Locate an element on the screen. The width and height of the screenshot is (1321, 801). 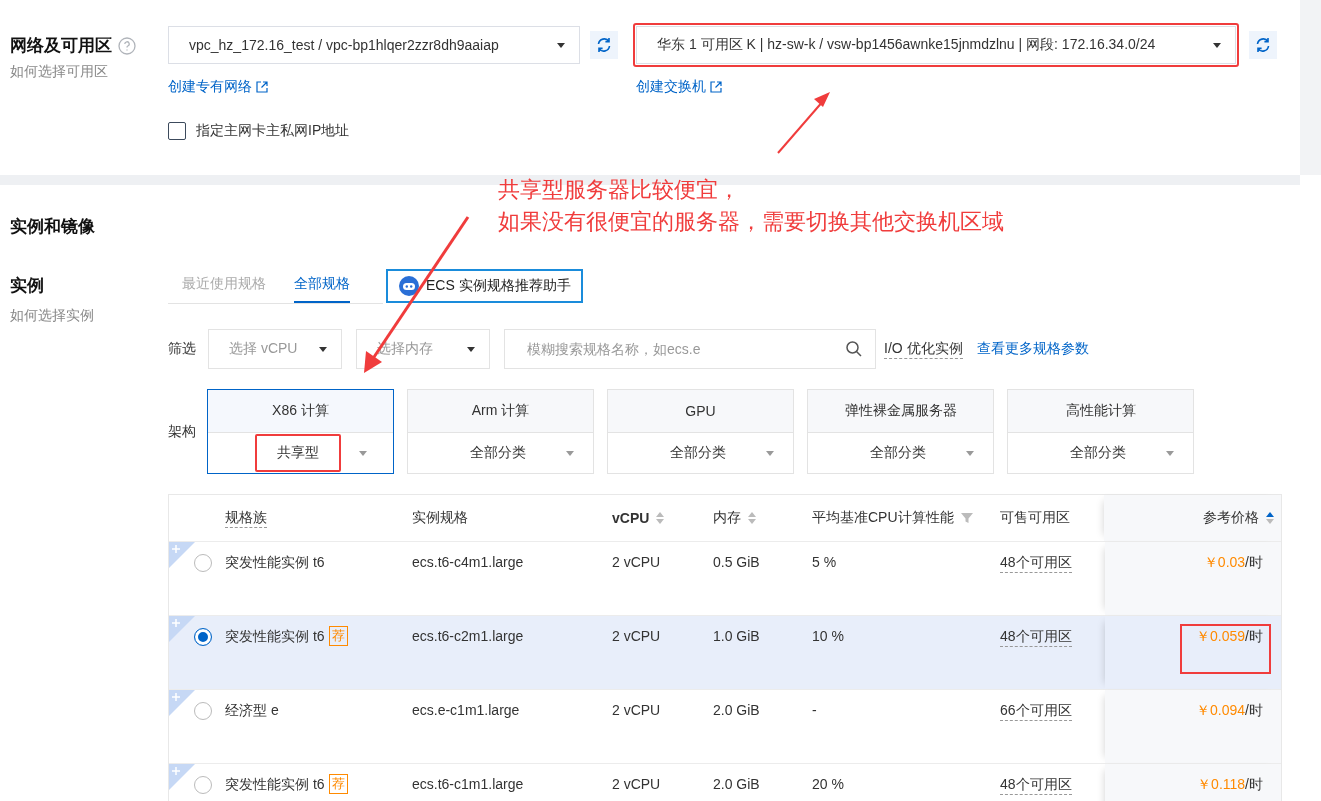
architecture-card: 高性能计算 全部分类 is located at coordinates (1100, 431).